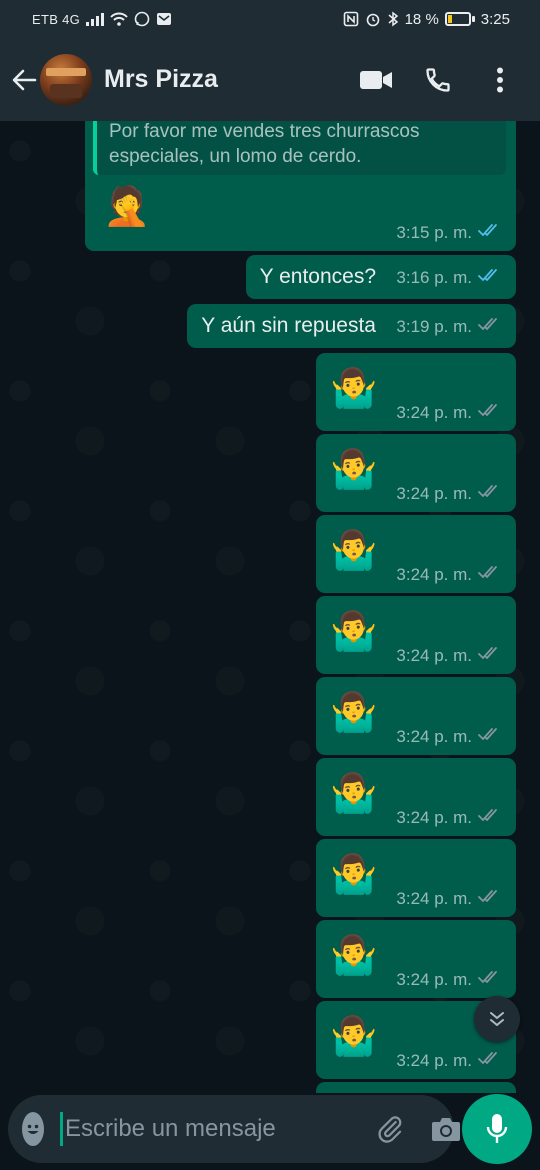 This screenshot has width=540, height=1170. I want to click on whatsapp-notification-icon, so click(142, 19).